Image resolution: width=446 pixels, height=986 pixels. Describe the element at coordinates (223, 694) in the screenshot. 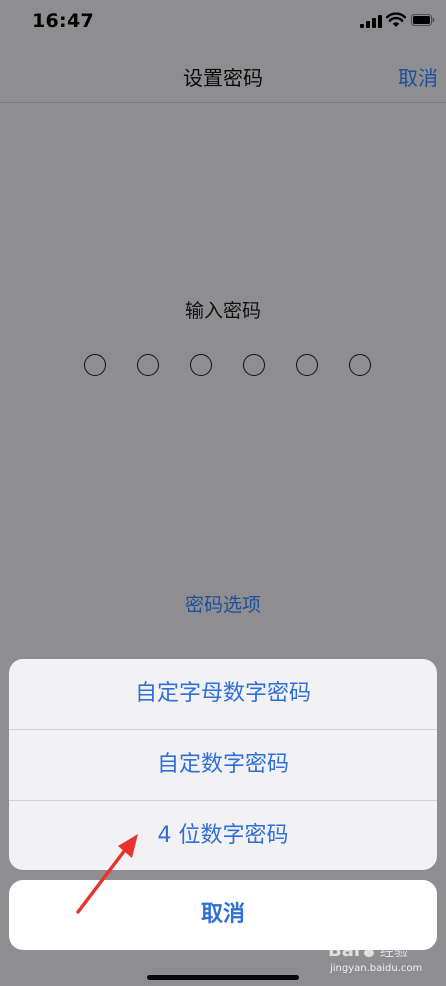

I see `option-custom-alphanumeric: 自定字母数字密码` at that location.